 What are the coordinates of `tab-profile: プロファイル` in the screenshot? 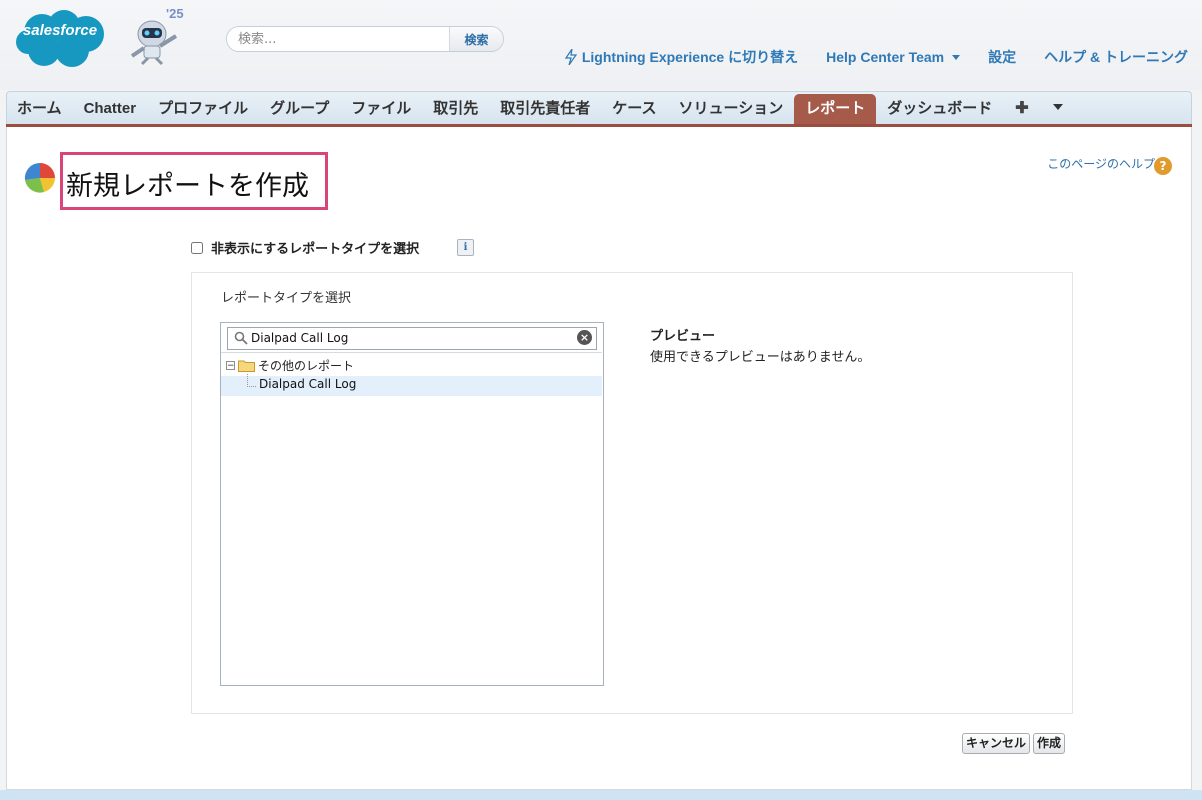 It's located at (203, 109).